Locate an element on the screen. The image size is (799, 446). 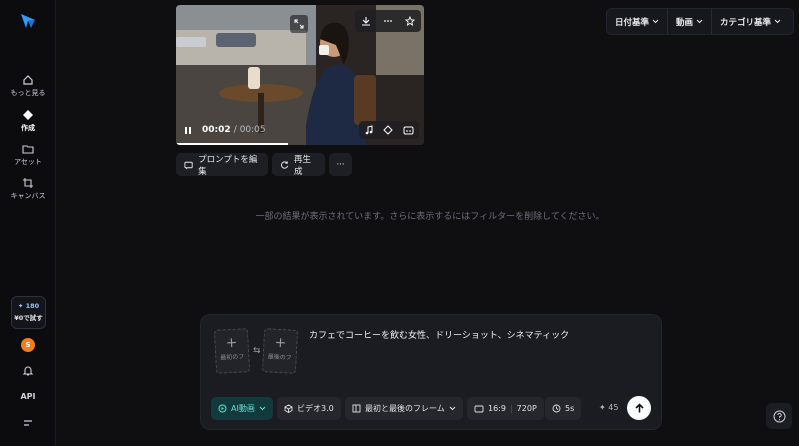
edit-prompt-icon is located at coordinates (188, 165).